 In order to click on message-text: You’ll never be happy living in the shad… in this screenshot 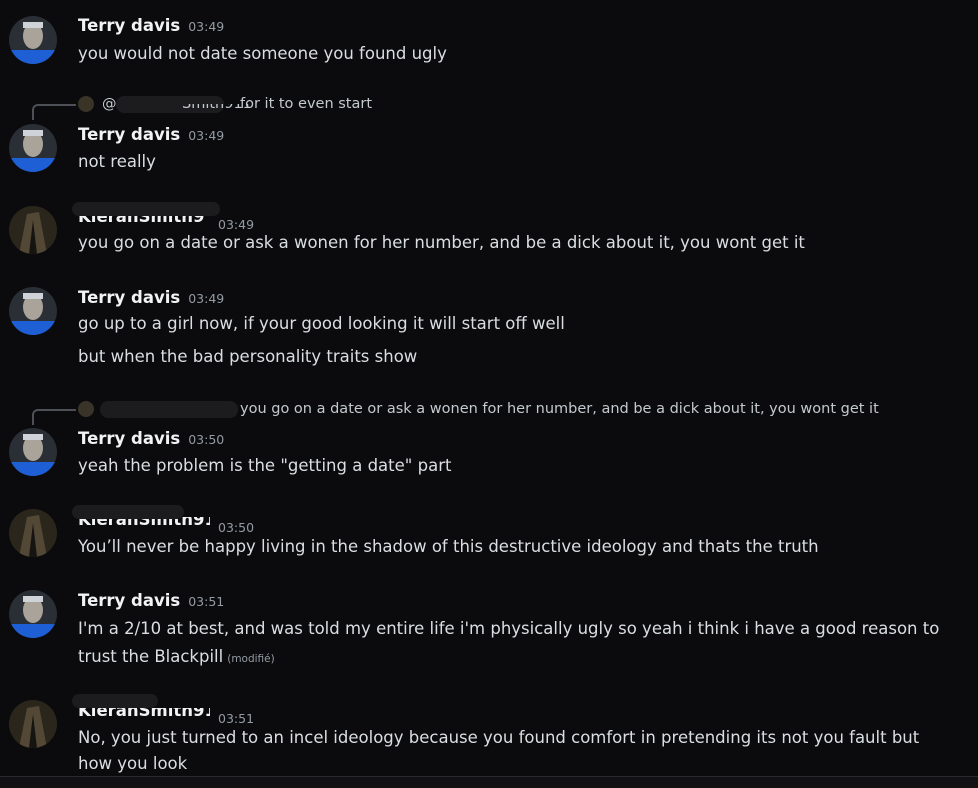, I will do `click(448, 546)`.